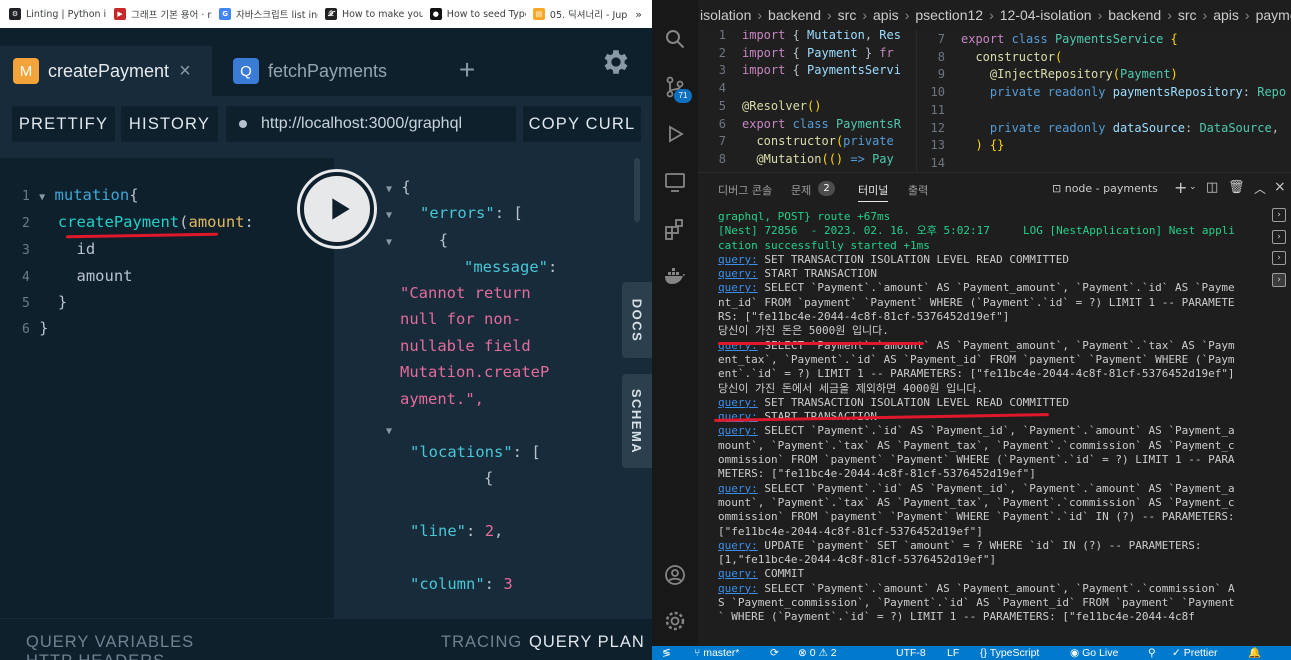 Image resolution: width=1291 pixels, height=660 pixels. I want to click on encoding-indicator: UTF-8, so click(911, 653).